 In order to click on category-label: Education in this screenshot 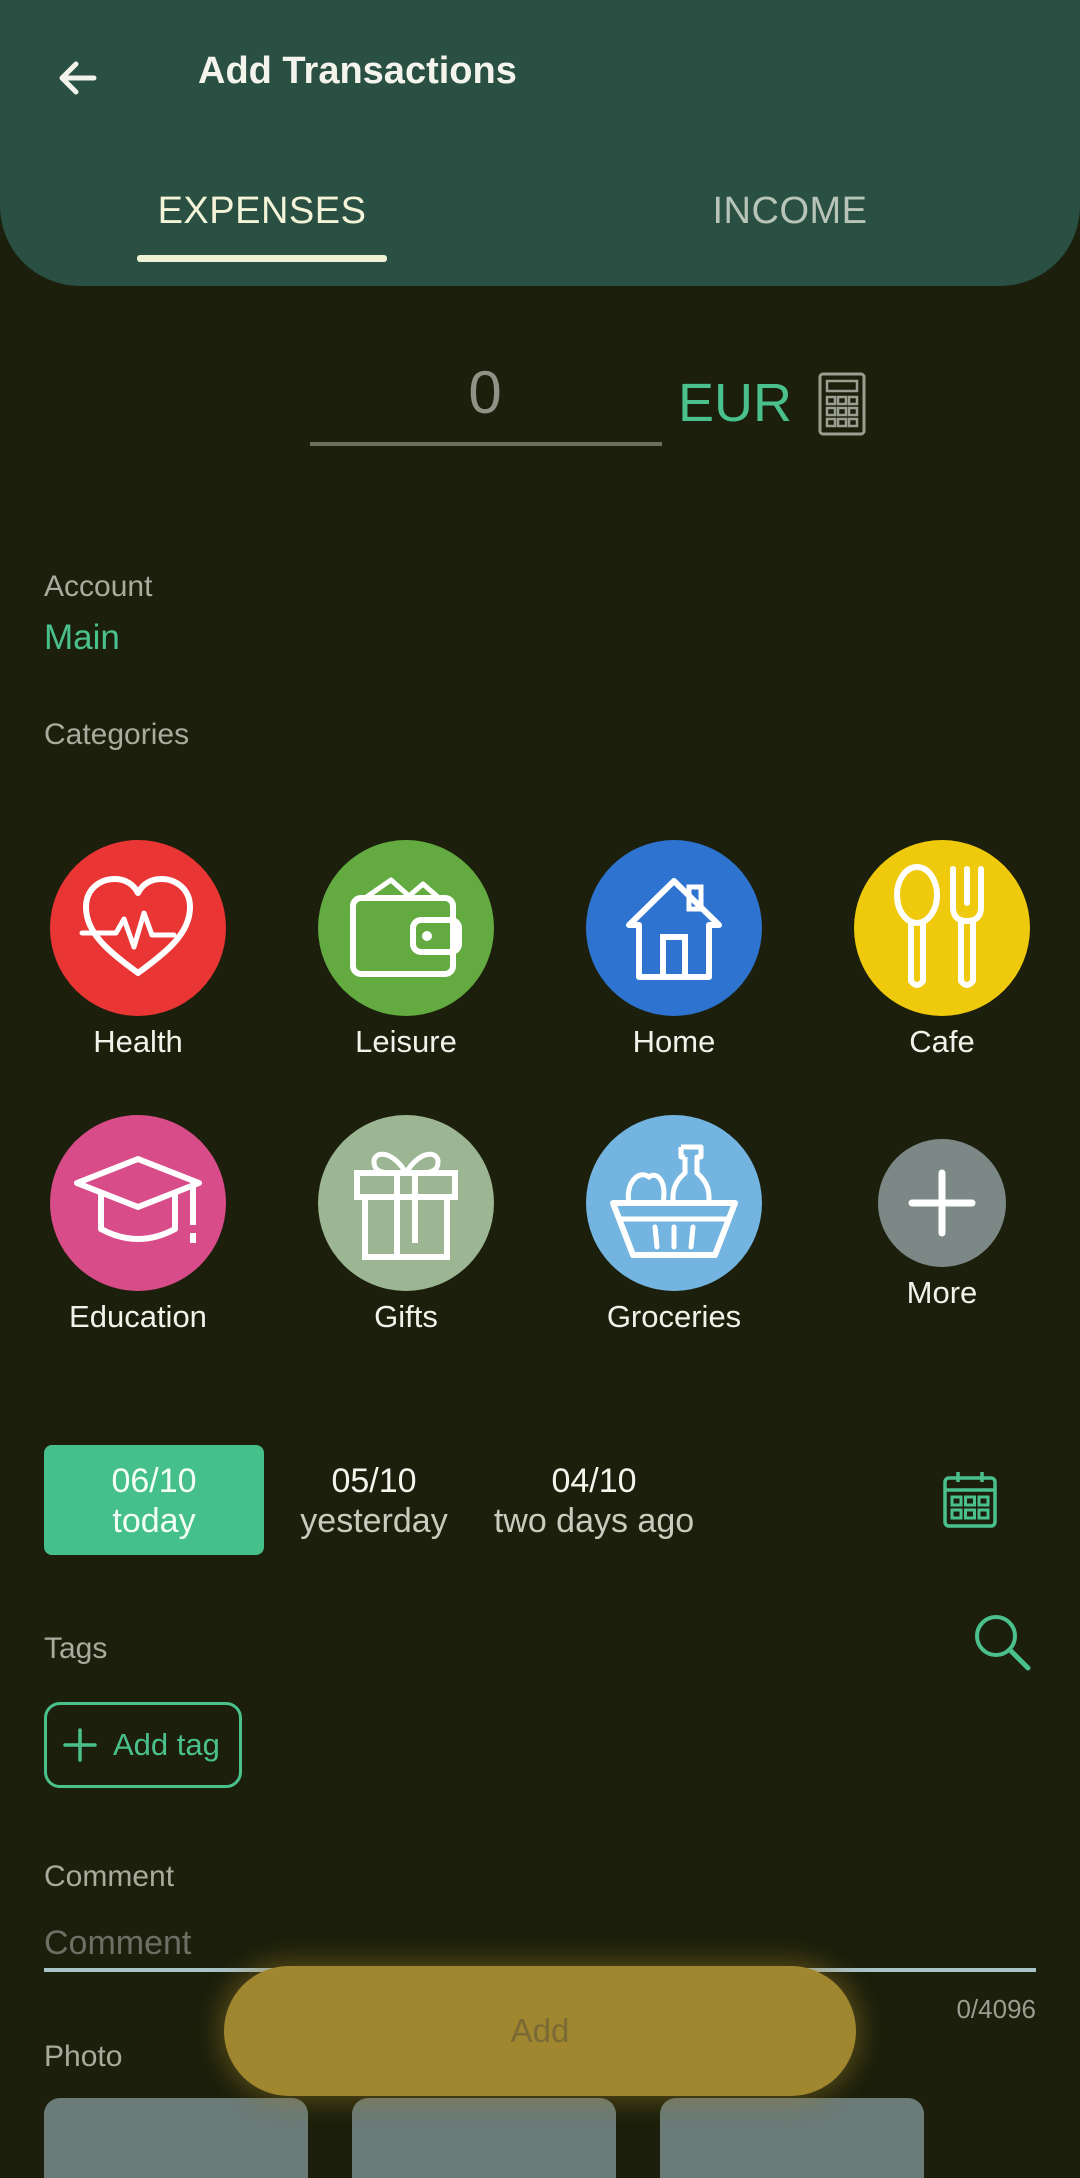, I will do `click(138, 1316)`.